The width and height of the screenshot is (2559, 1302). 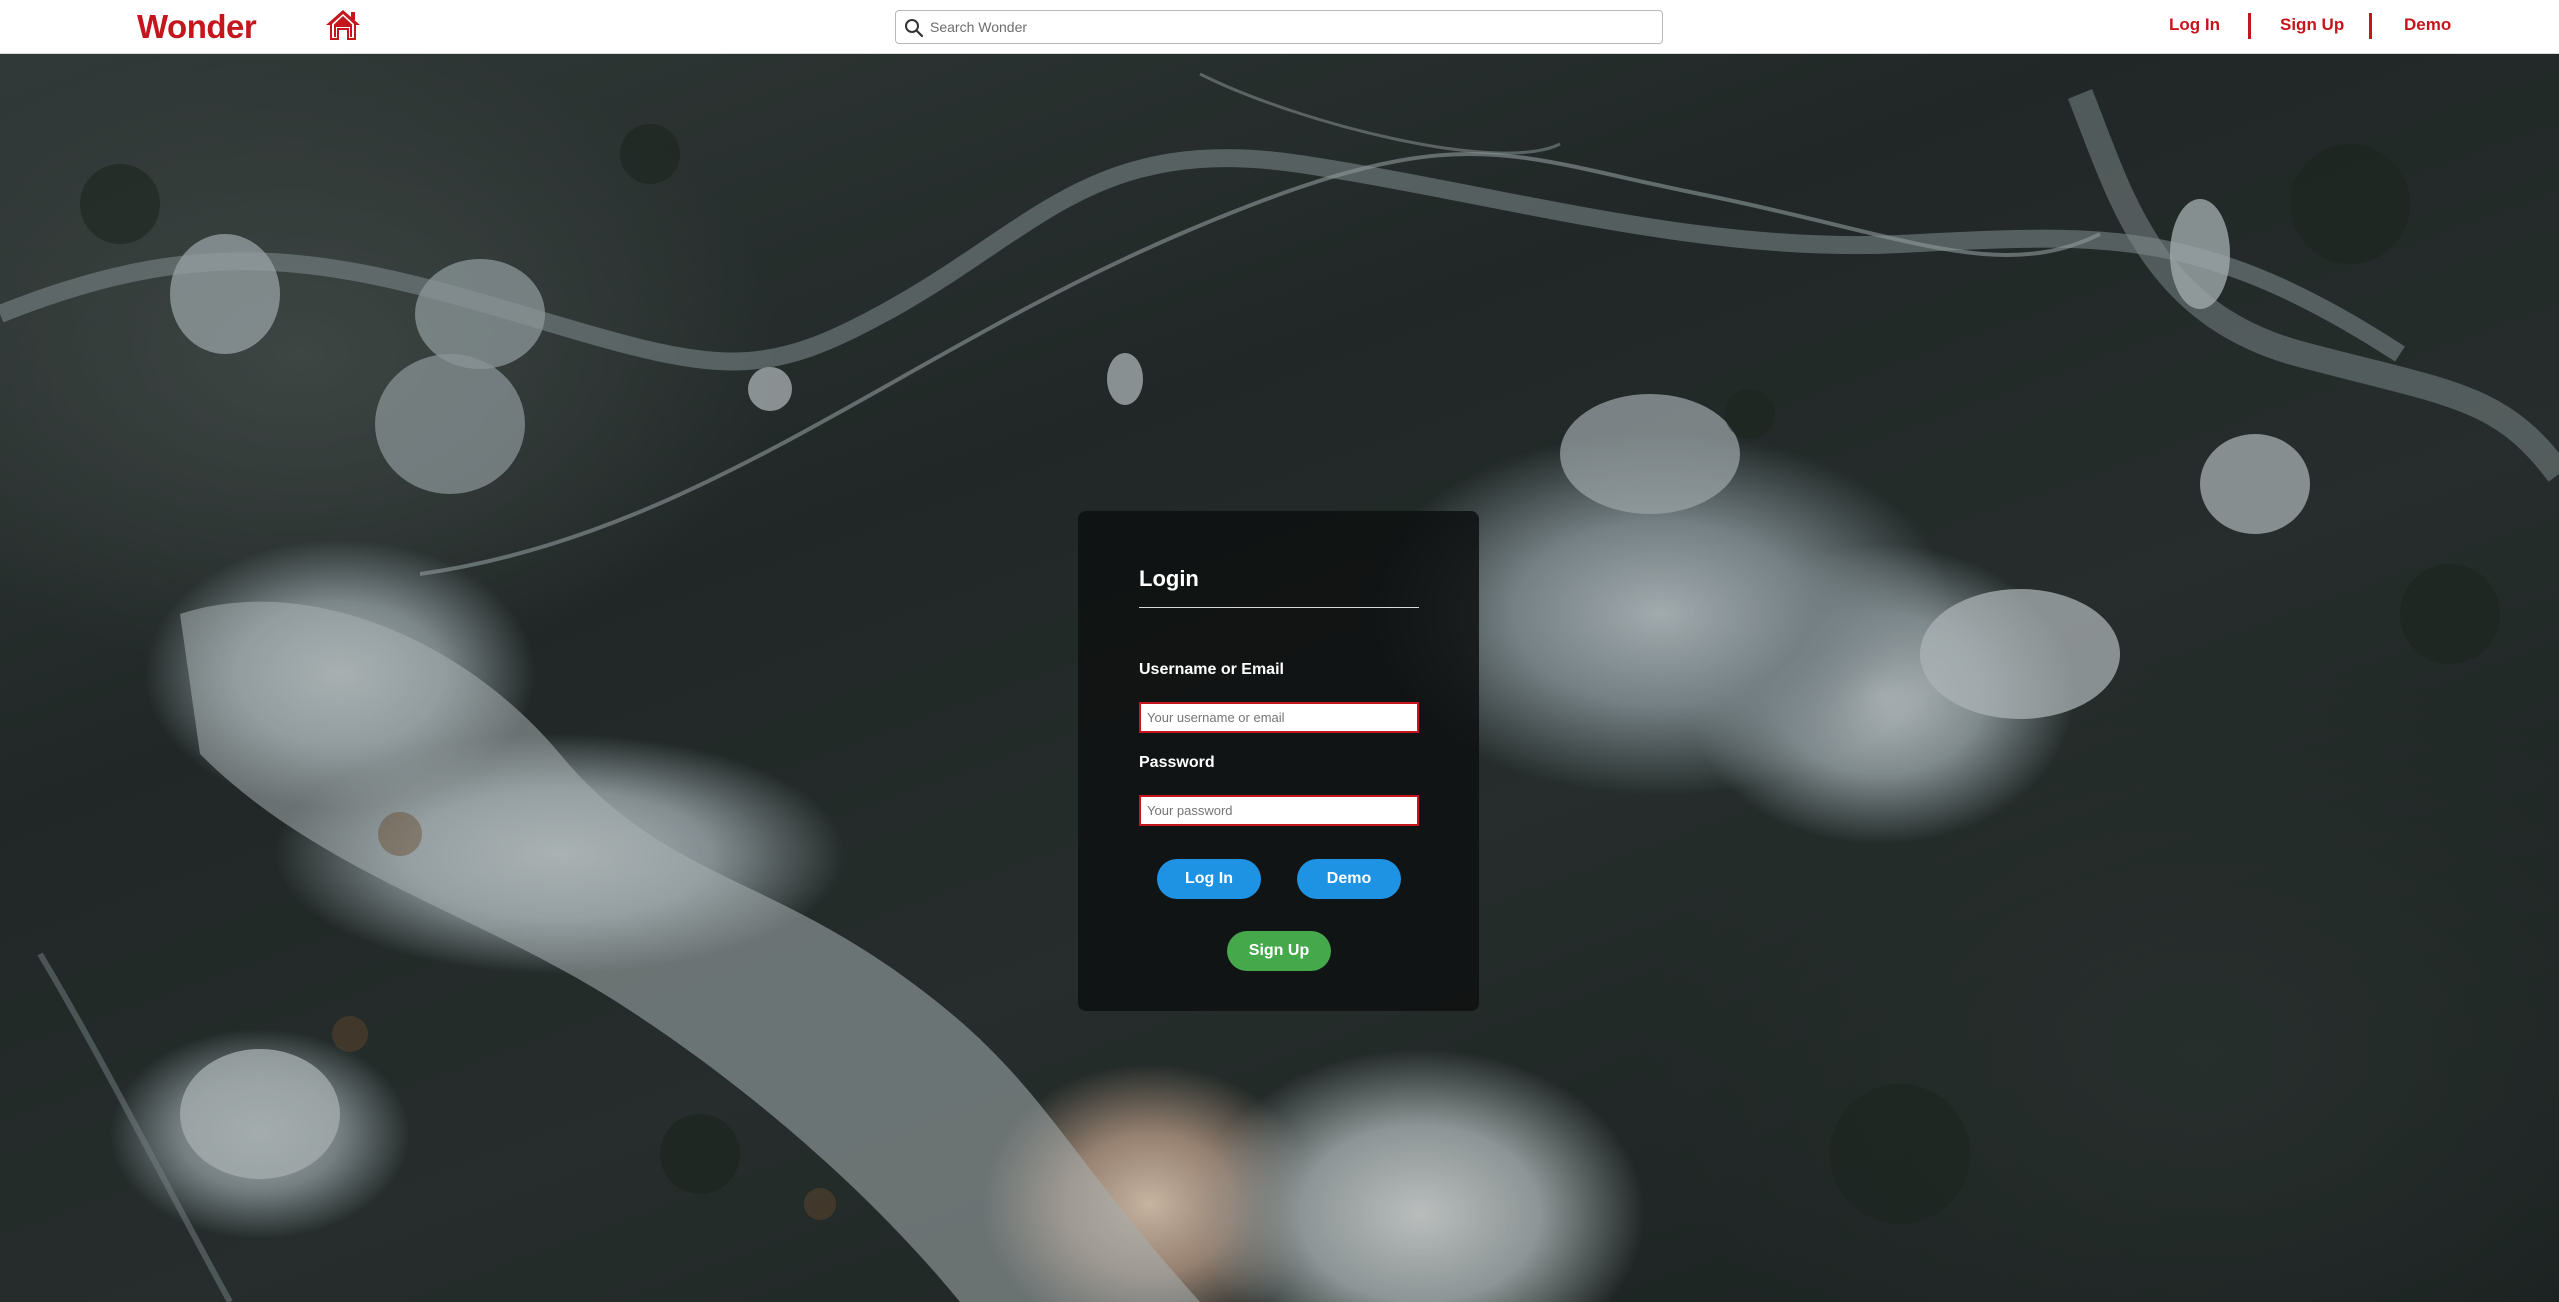 What do you see at coordinates (197, 27) in the screenshot?
I see `brand-logo: Wonder` at bounding box center [197, 27].